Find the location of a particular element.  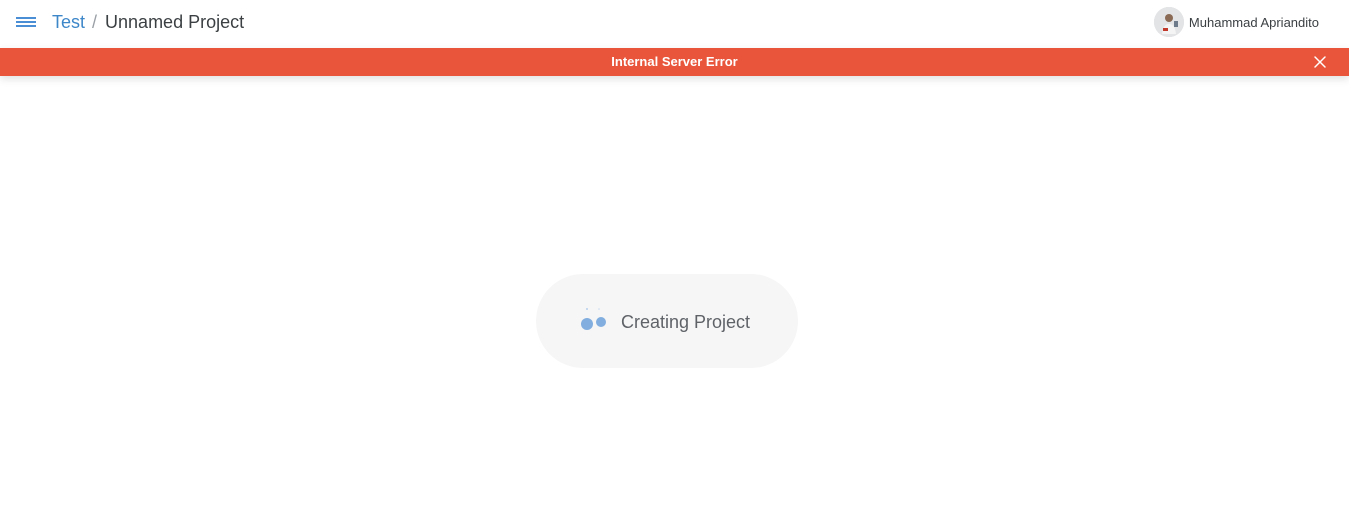

error-message: Internal Server Error is located at coordinates (674, 61).